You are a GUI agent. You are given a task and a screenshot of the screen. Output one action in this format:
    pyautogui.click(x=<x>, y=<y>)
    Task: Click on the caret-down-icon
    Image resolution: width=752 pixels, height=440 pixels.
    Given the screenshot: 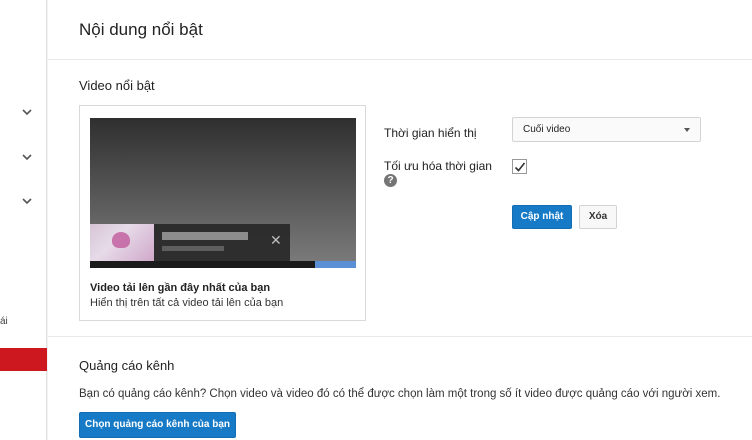 What is the action you would take?
    pyautogui.click(x=687, y=130)
    